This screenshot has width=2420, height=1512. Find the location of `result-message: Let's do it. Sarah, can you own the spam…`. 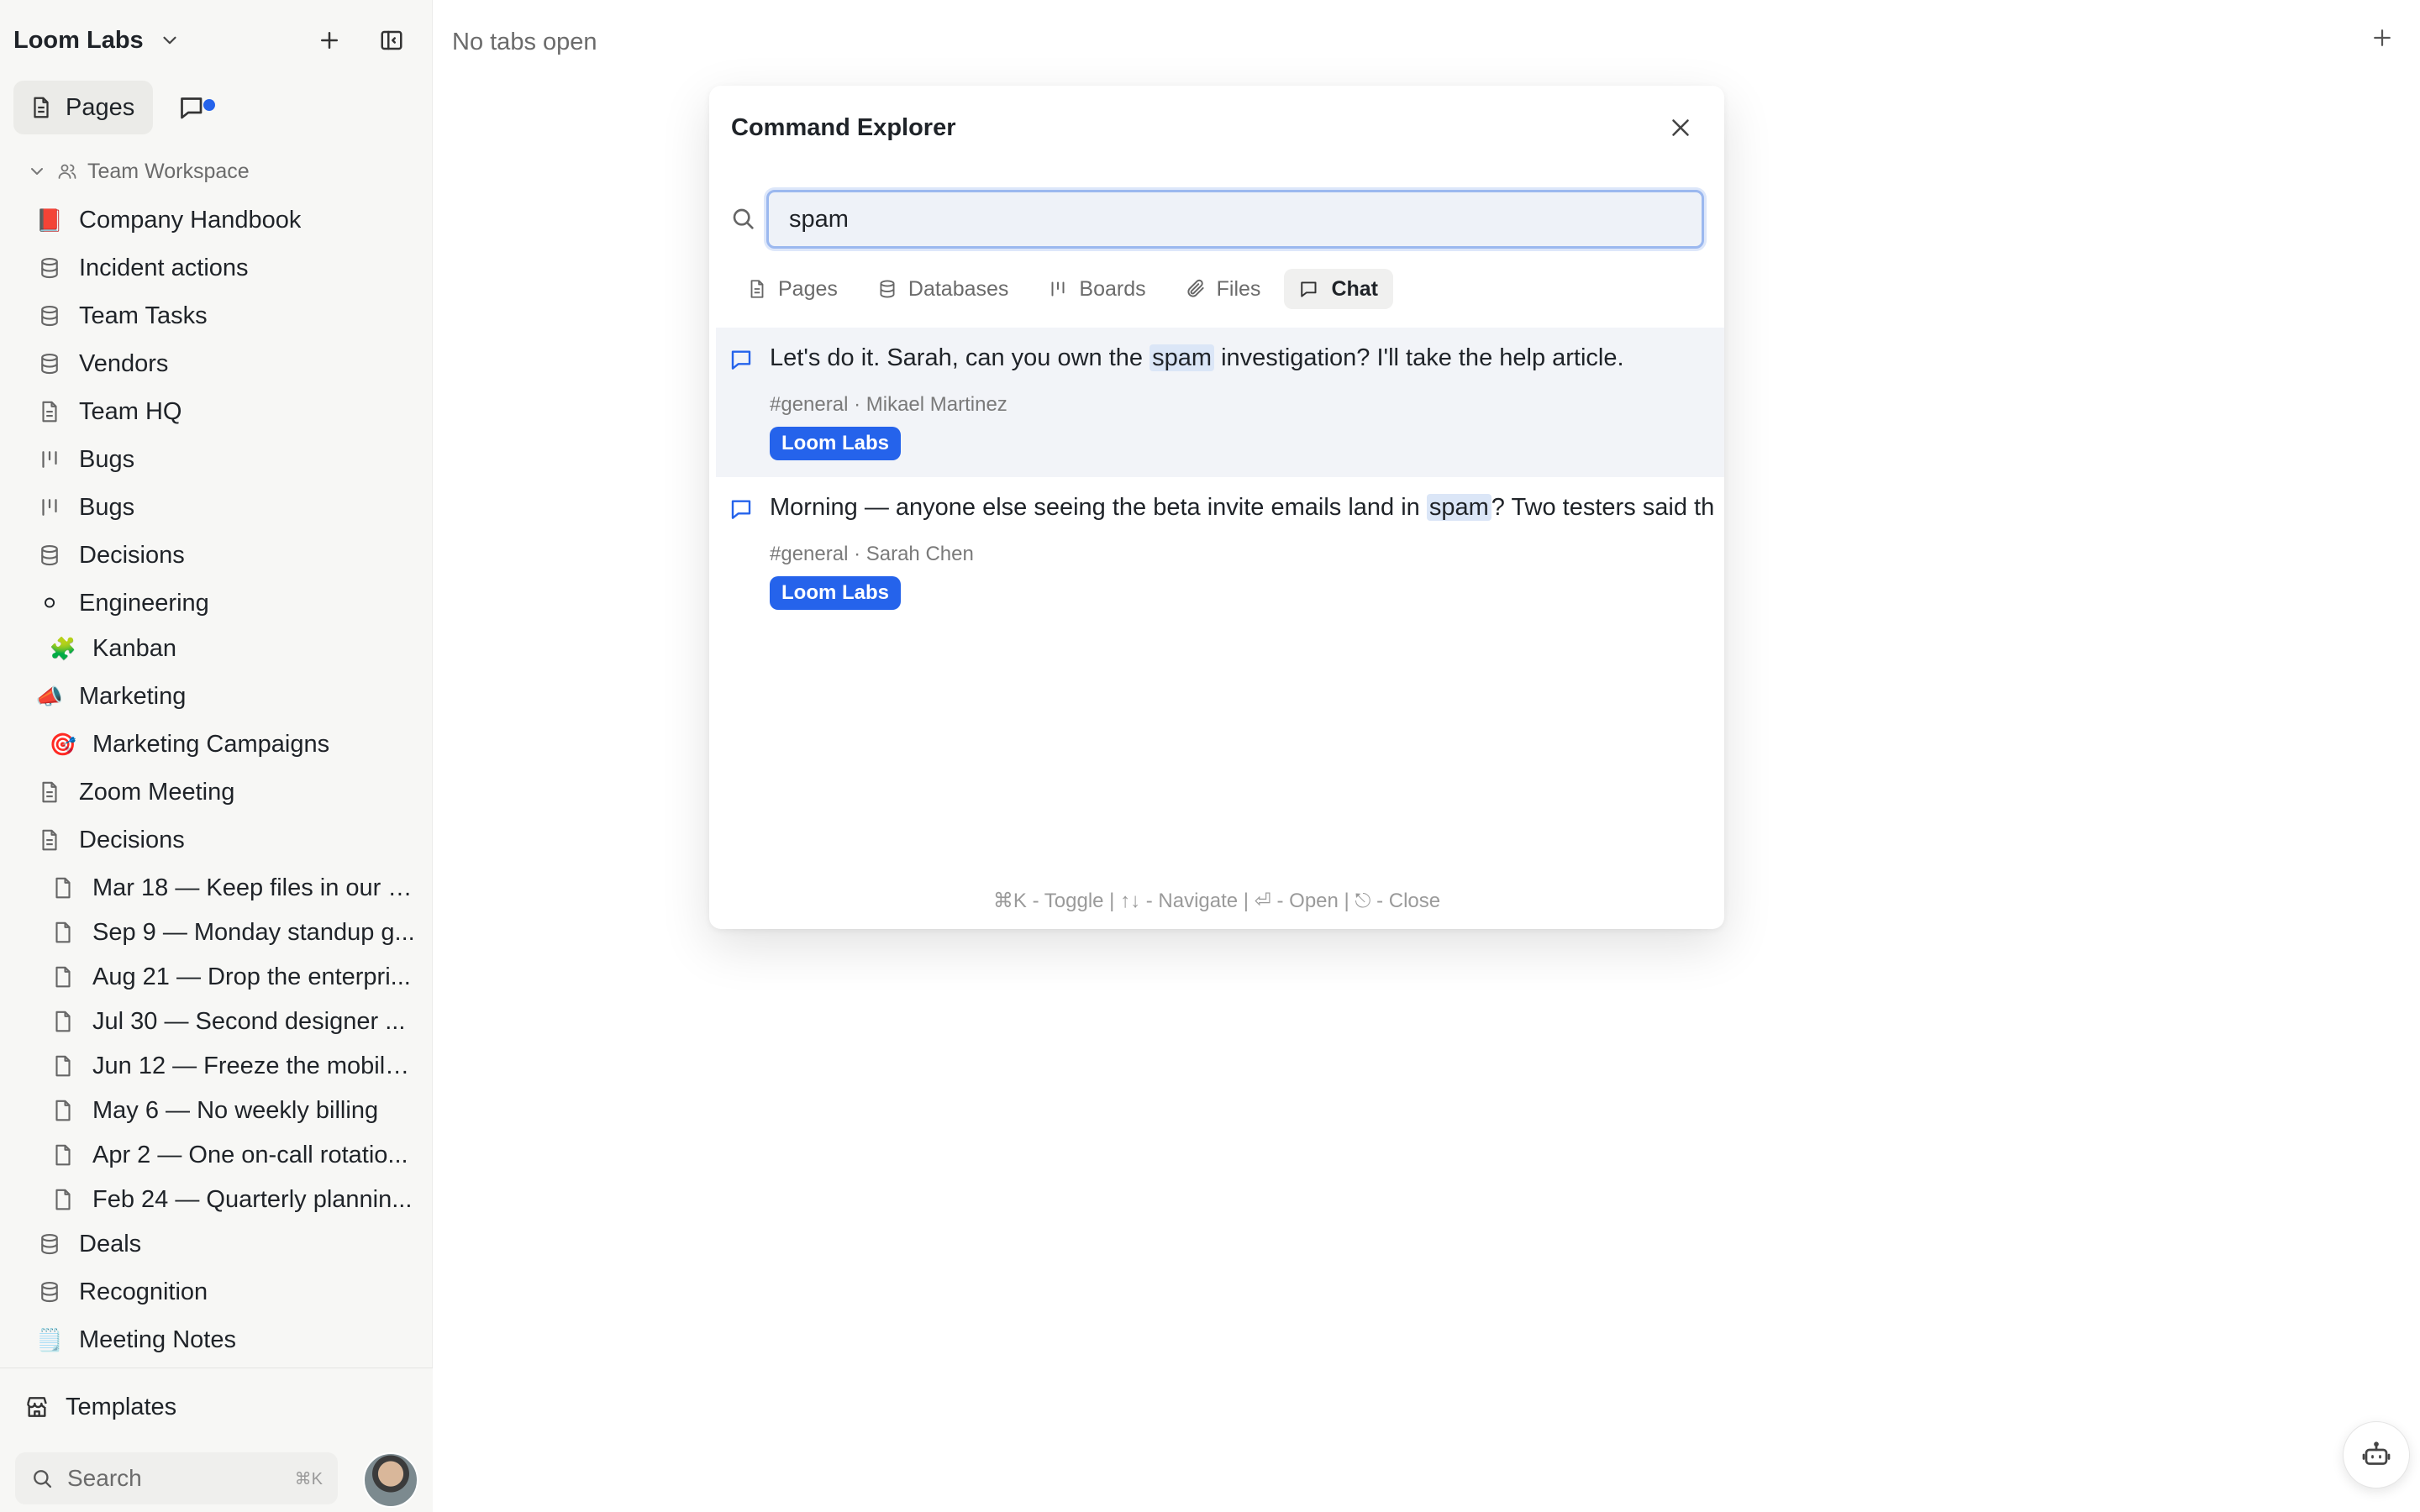

result-message: Let's do it. Sarah, can you own the spam… is located at coordinates (1247, 358).